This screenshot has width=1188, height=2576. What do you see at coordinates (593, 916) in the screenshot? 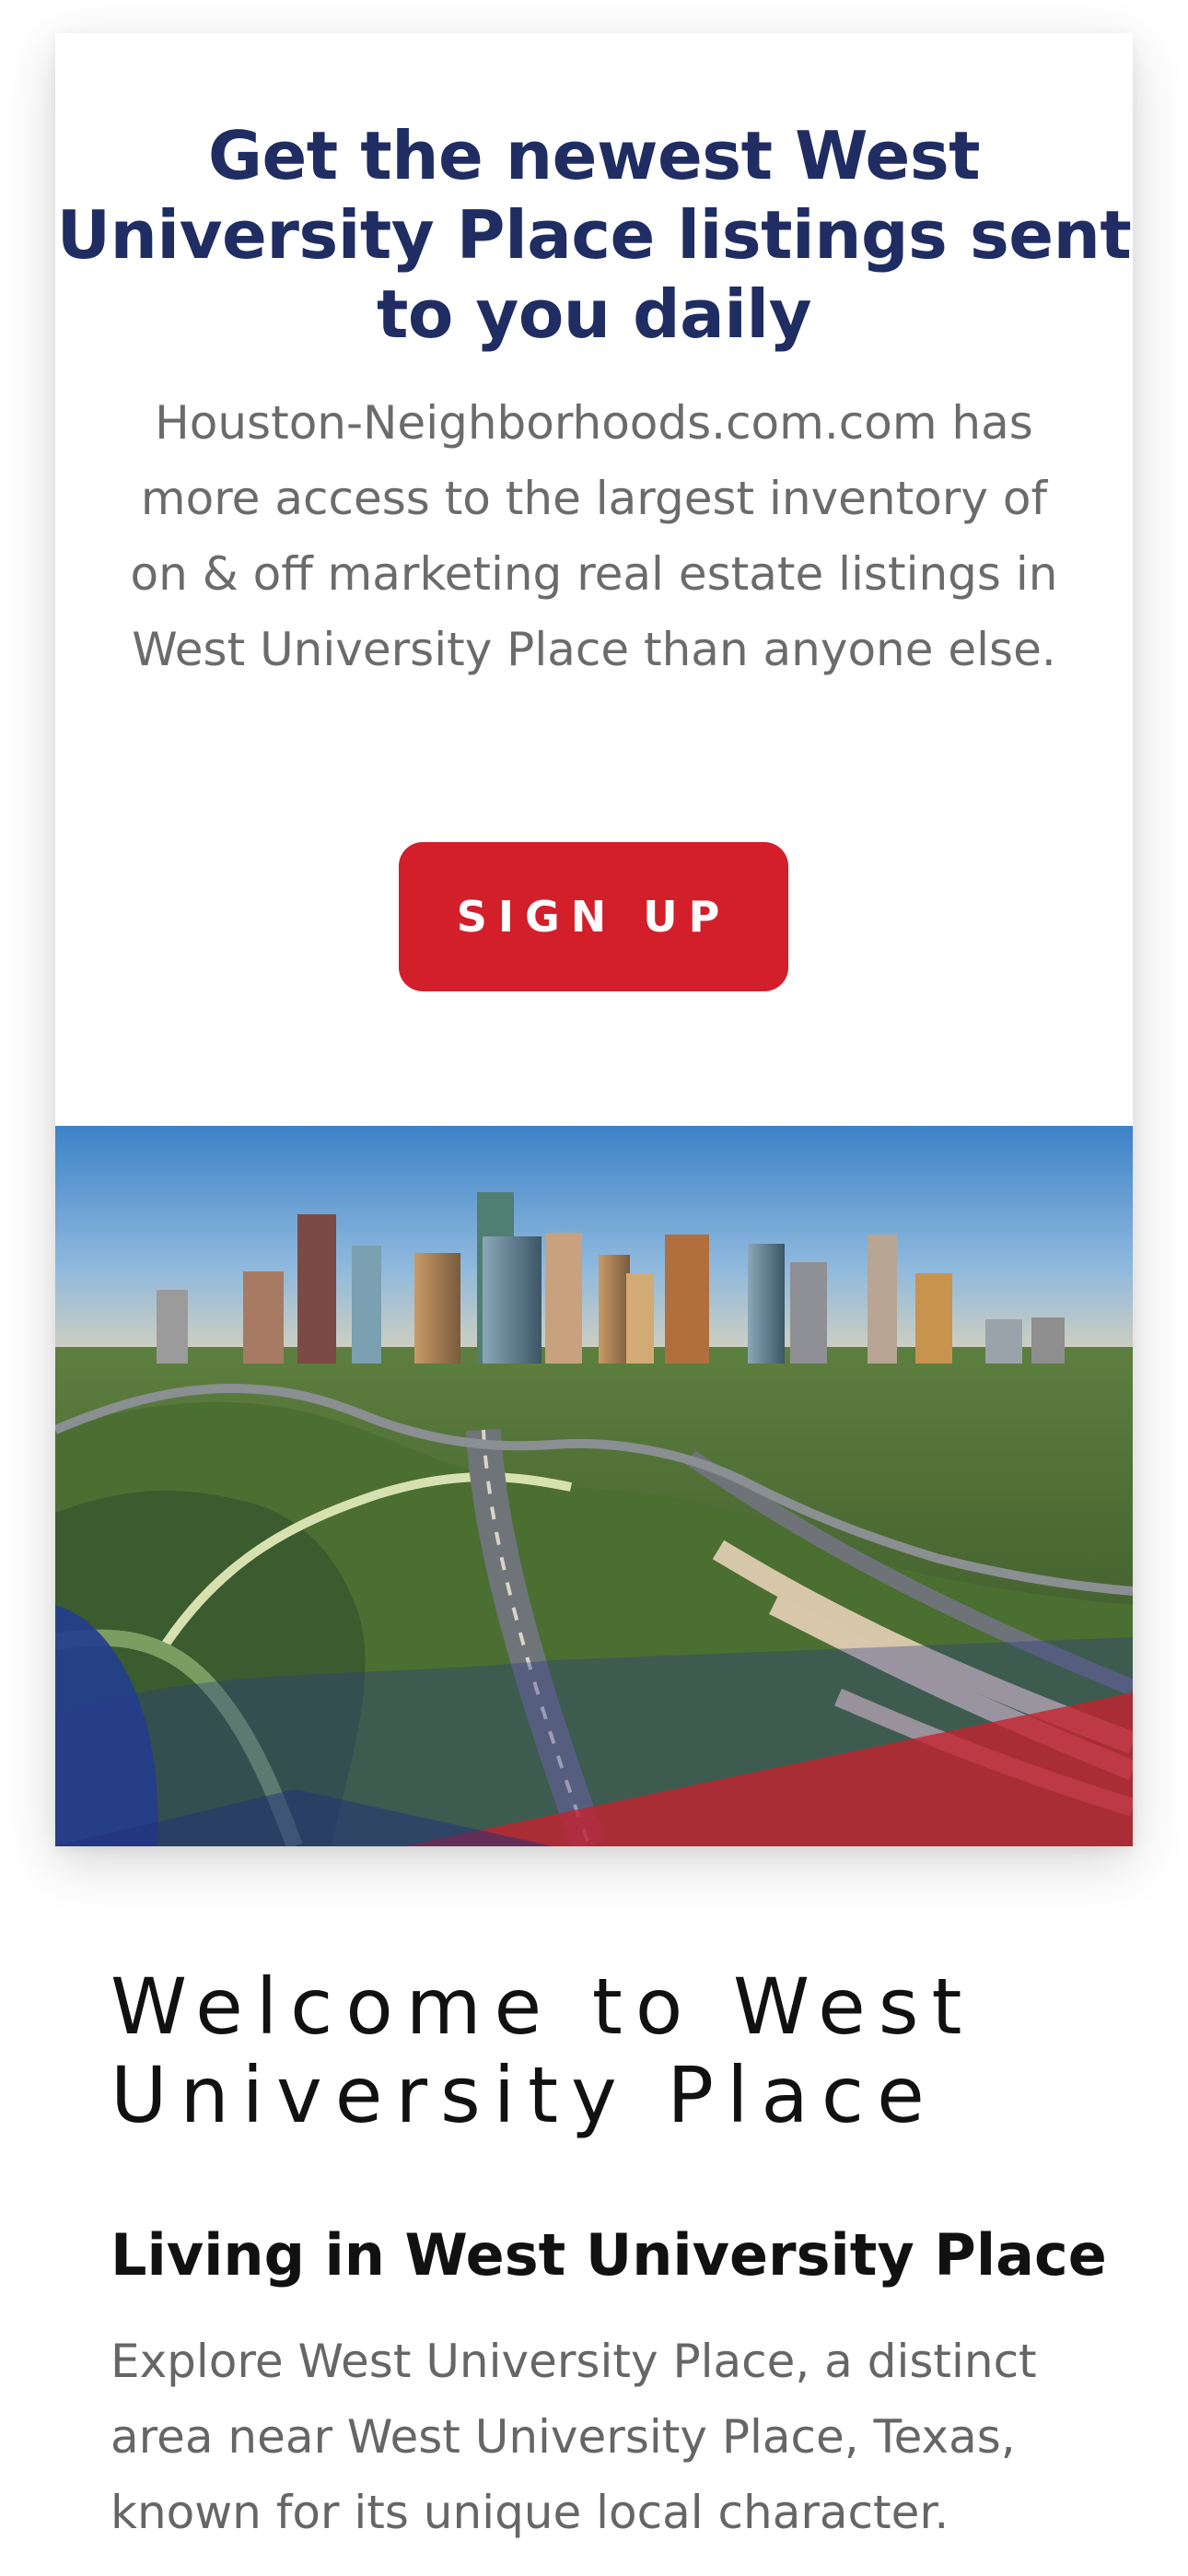
I see `sign-up-button: SIGN UP` at bounding box center [593, 916].